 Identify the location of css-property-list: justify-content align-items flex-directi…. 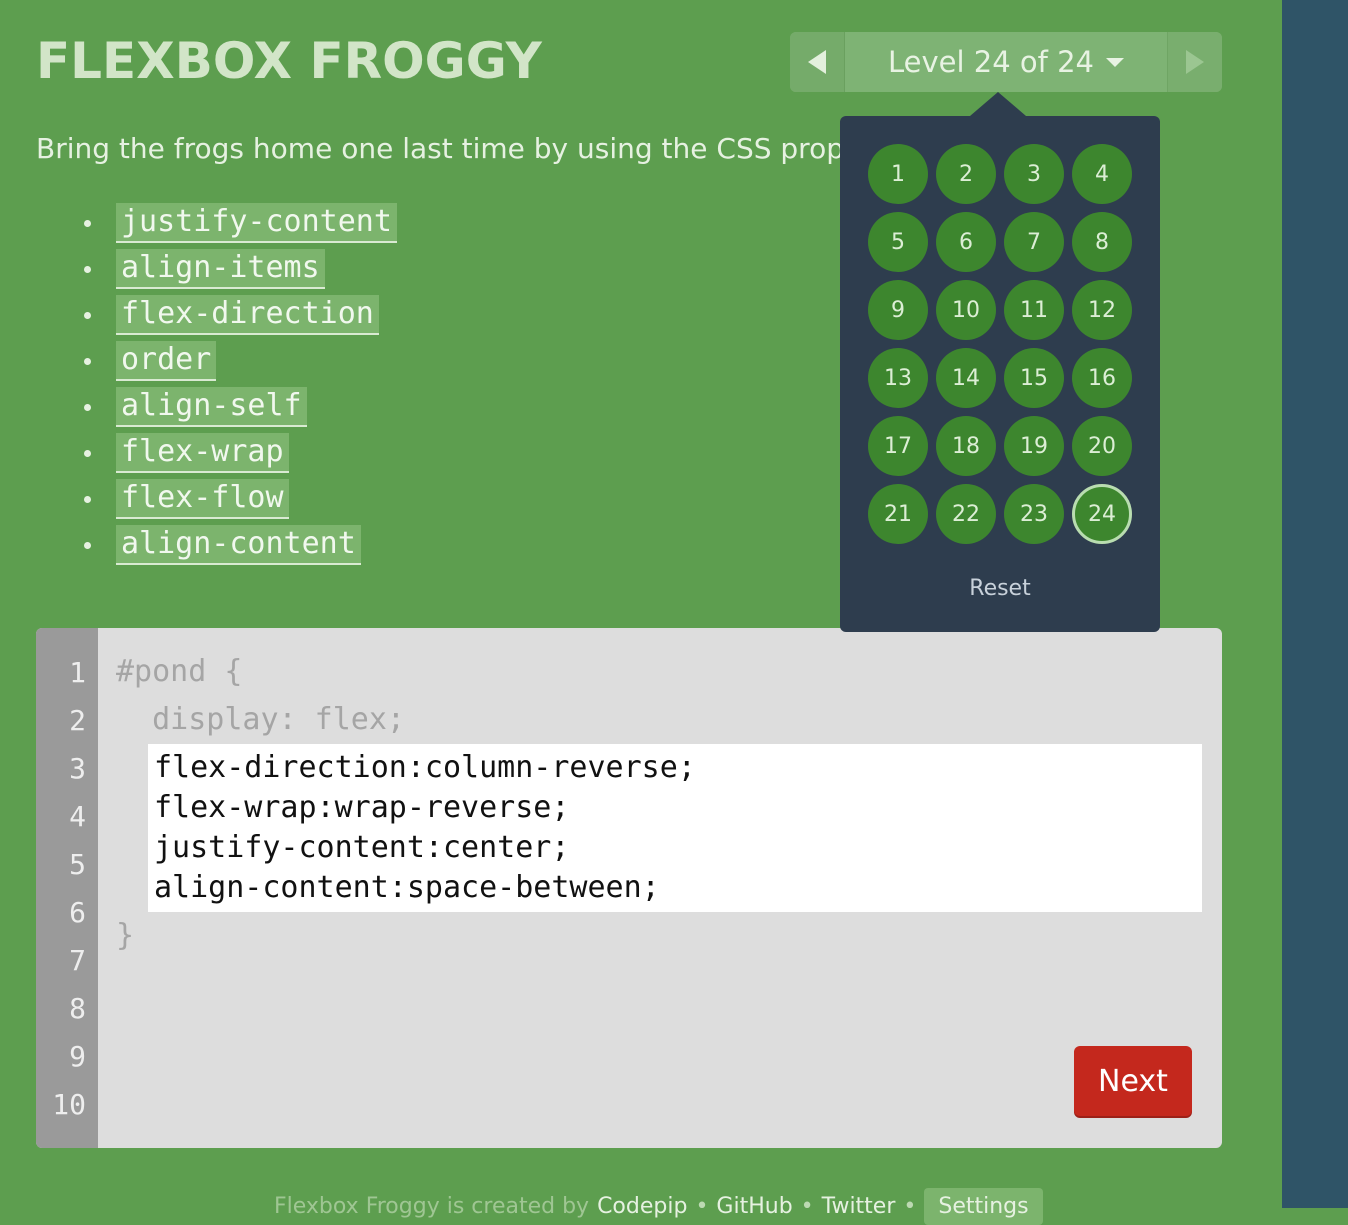
(240, 384).